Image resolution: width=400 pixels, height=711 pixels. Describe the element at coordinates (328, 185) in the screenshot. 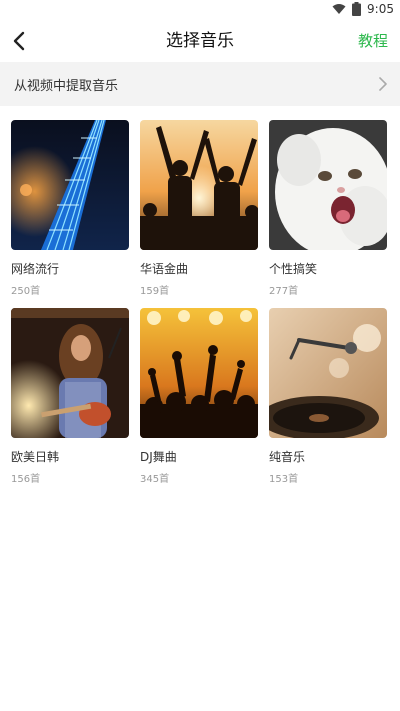

I see `white-cat-image` at that location.